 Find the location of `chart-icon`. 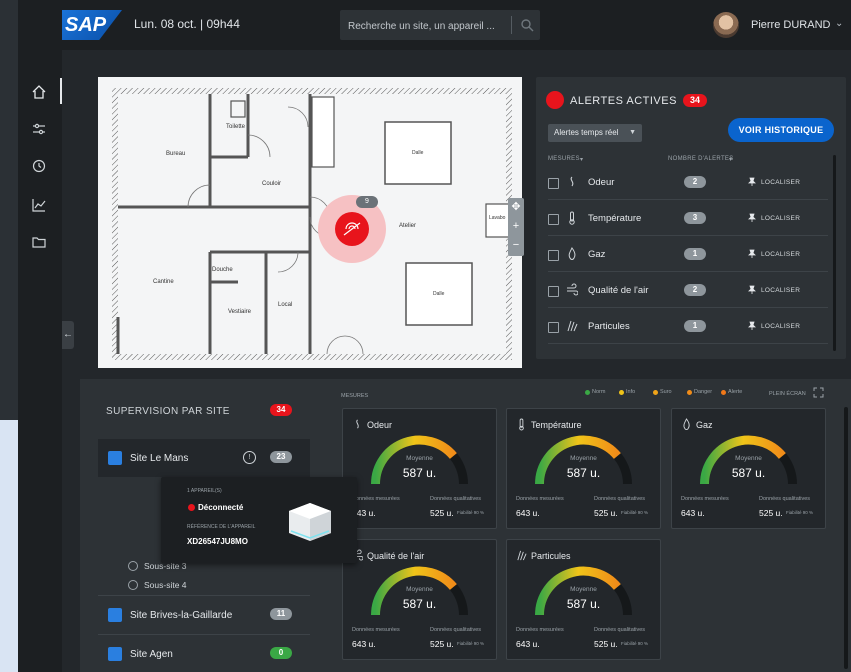

chart-icon is located at coordinates (39, 205).